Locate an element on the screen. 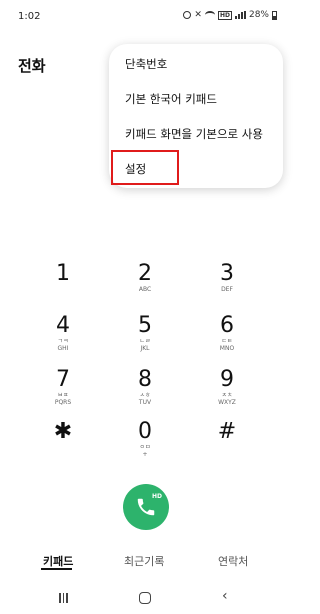 The height and width of the screenshot is (614, 320). key-letters: MNO is located at coordinates (227, 348).